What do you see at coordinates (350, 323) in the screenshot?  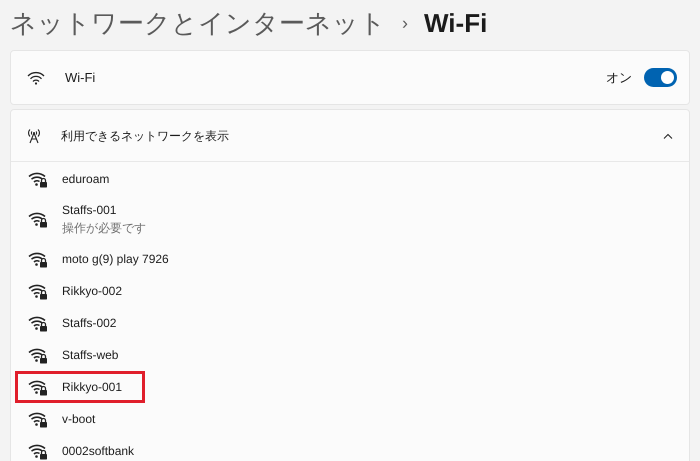 I see `network-item: Staffs-002` at bounding box center [350, 323].